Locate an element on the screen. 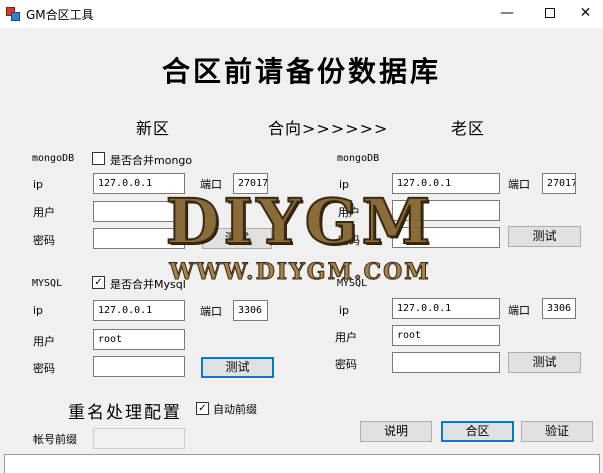 This screenshot has width=603, height=473. right-mysql-user-input: root is located at coordinates (446, 335).